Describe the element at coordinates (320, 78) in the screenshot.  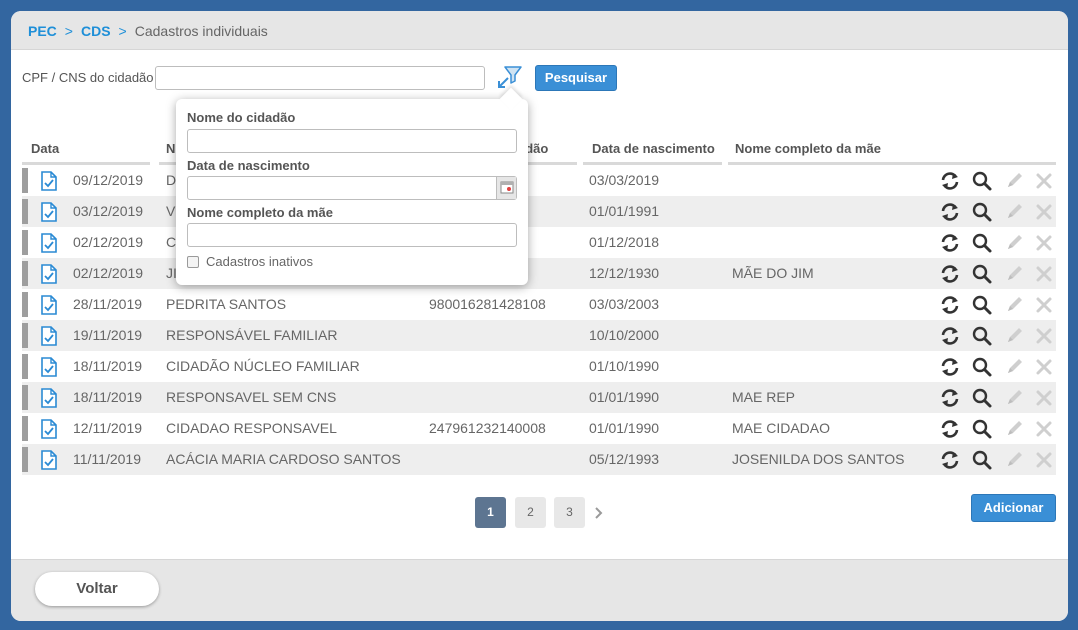
I see `cpf-cns-search-input` at that location.